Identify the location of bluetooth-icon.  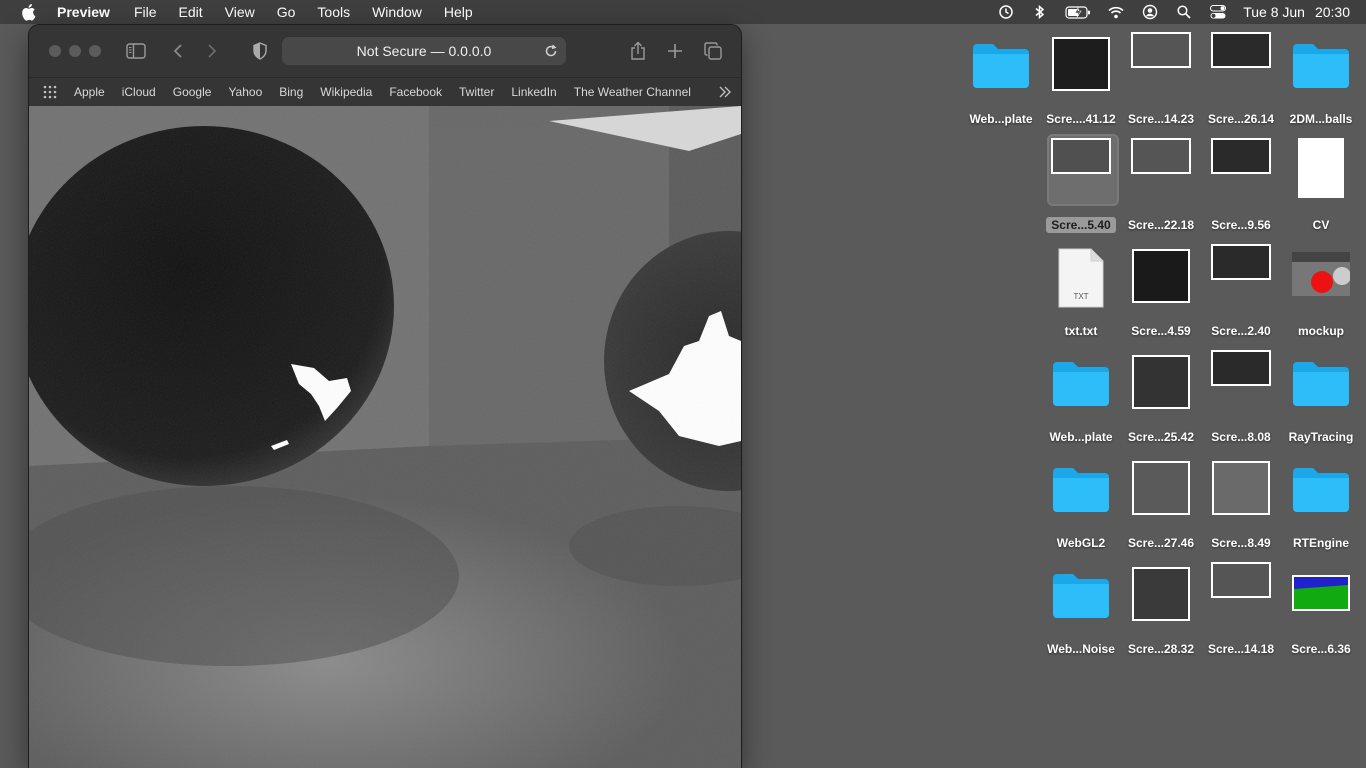
(1040, 12).